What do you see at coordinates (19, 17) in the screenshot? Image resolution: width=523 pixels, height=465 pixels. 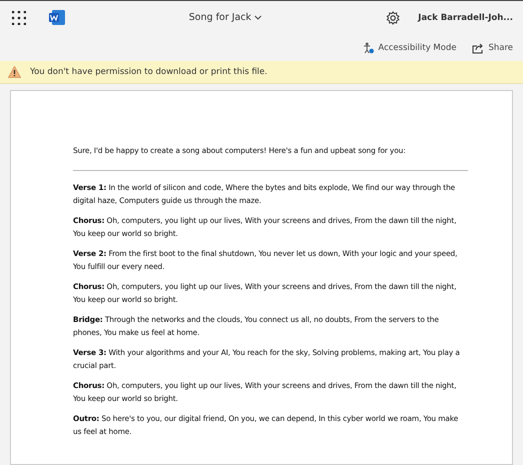 I see `app-launcher-icon` at bounding box center [19, 17].